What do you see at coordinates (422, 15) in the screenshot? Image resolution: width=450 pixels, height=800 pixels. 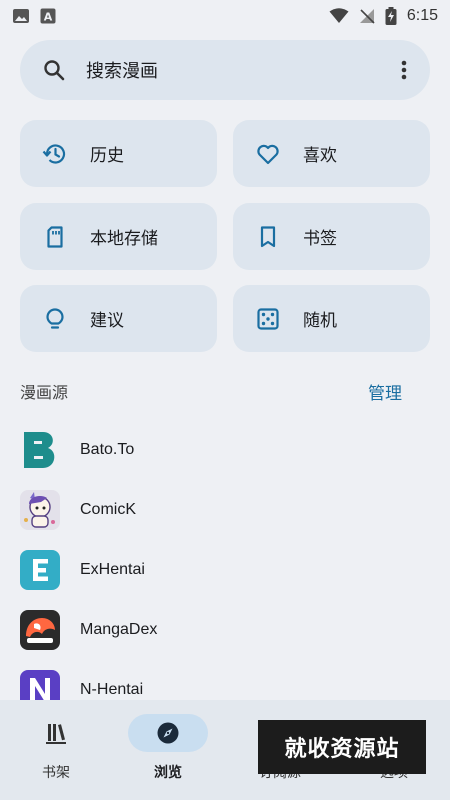 I see `status-time: 6:15` at bounding box center [422, 15].